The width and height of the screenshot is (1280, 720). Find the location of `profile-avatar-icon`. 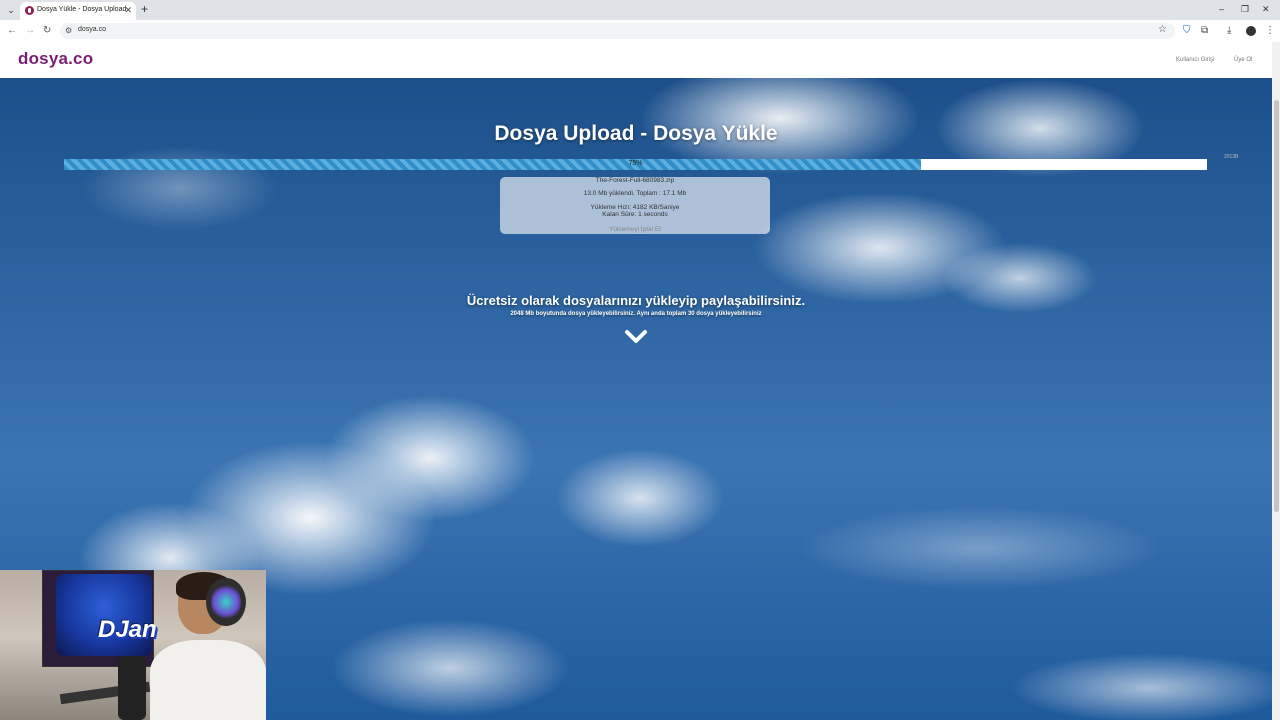

profile-avatar-icon is located at coordinates (1251, 31).